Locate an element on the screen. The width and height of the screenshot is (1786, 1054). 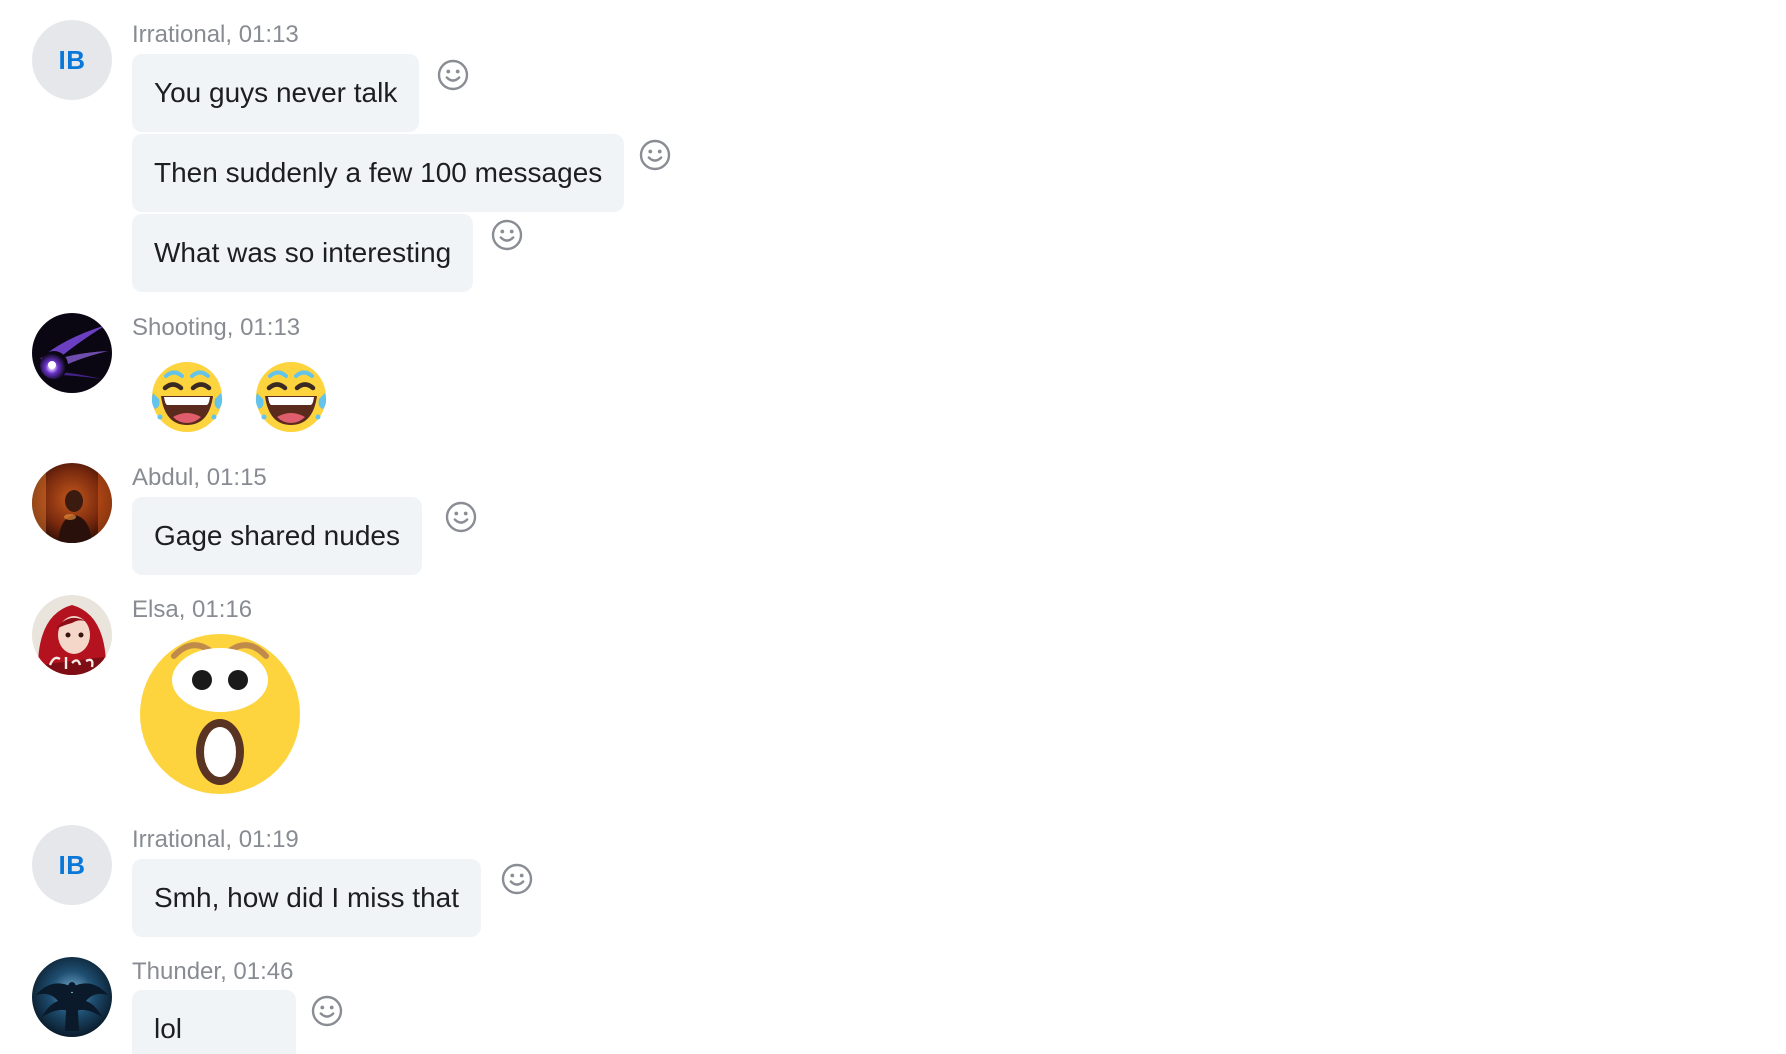
message-bubble: Then suddenly a few 100 messages is located at coordinates (378, 173).